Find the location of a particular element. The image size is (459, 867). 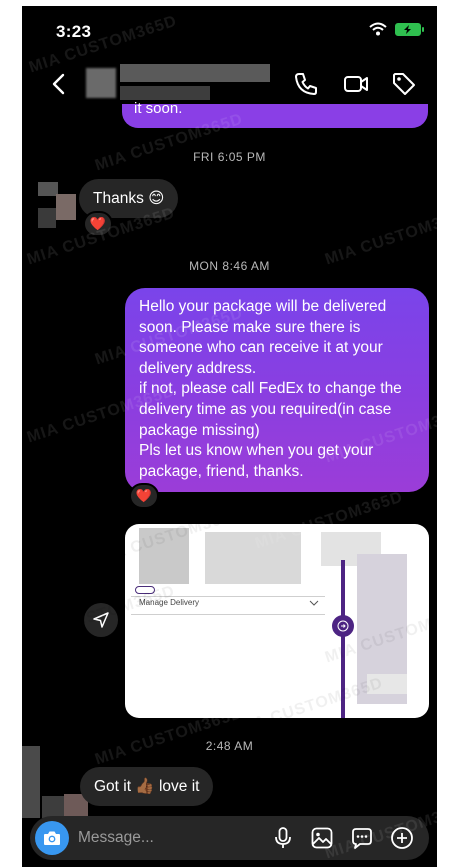

timestamp-mon: MON 8:46 AM is located at coordinates (229, 266).